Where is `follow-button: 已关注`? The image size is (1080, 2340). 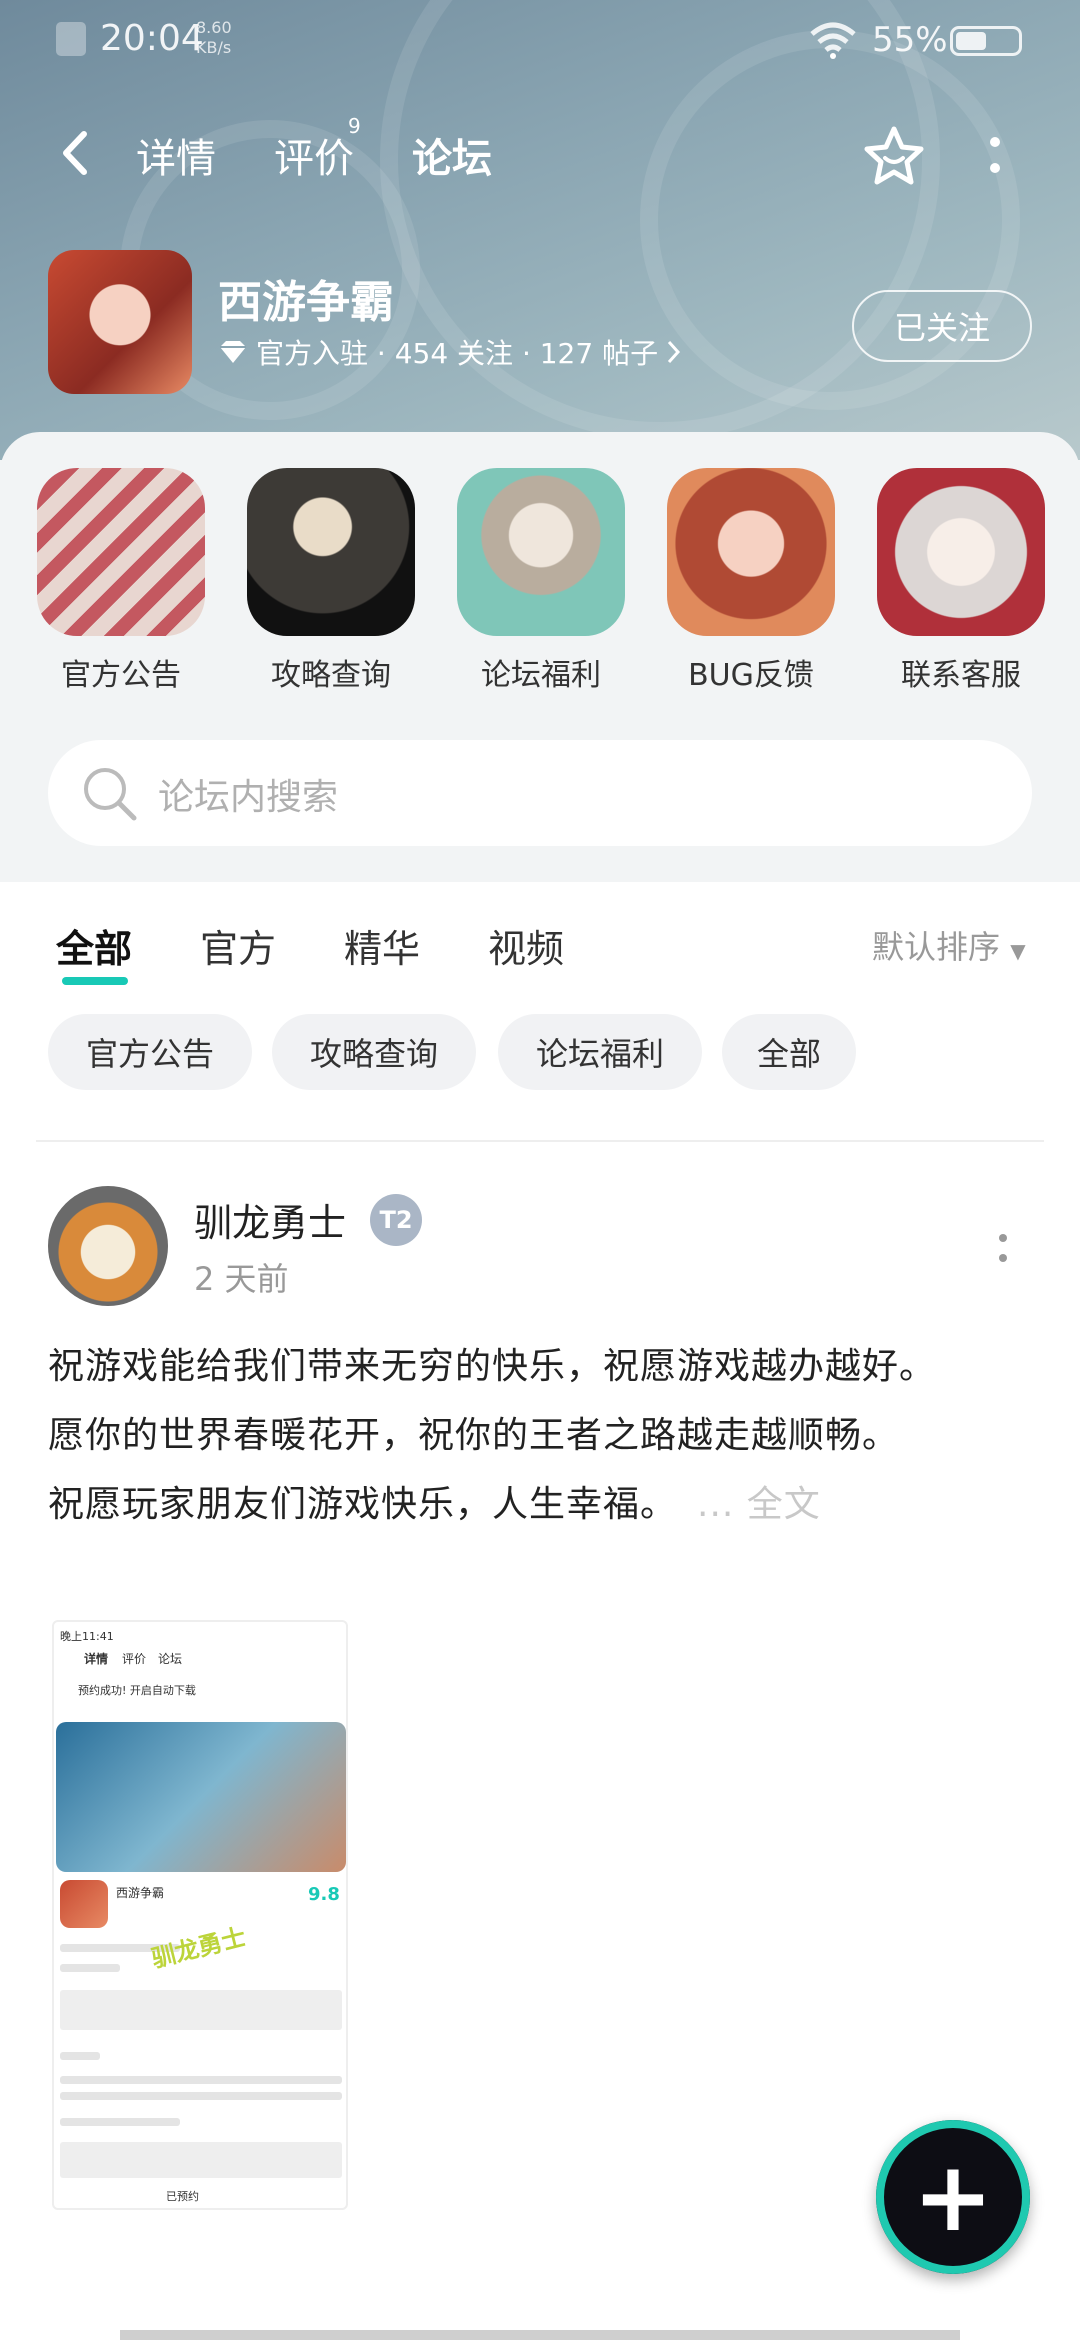
follow-button: 已关注 is located at coordinates (942, 326).